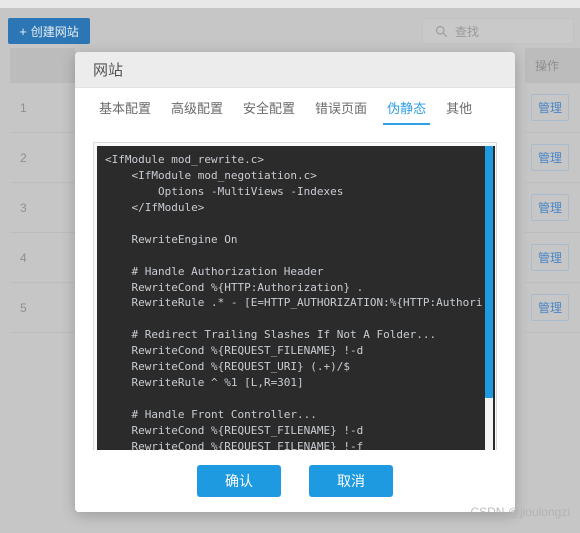  I want to click on table-row: 1, so click(42, 108).